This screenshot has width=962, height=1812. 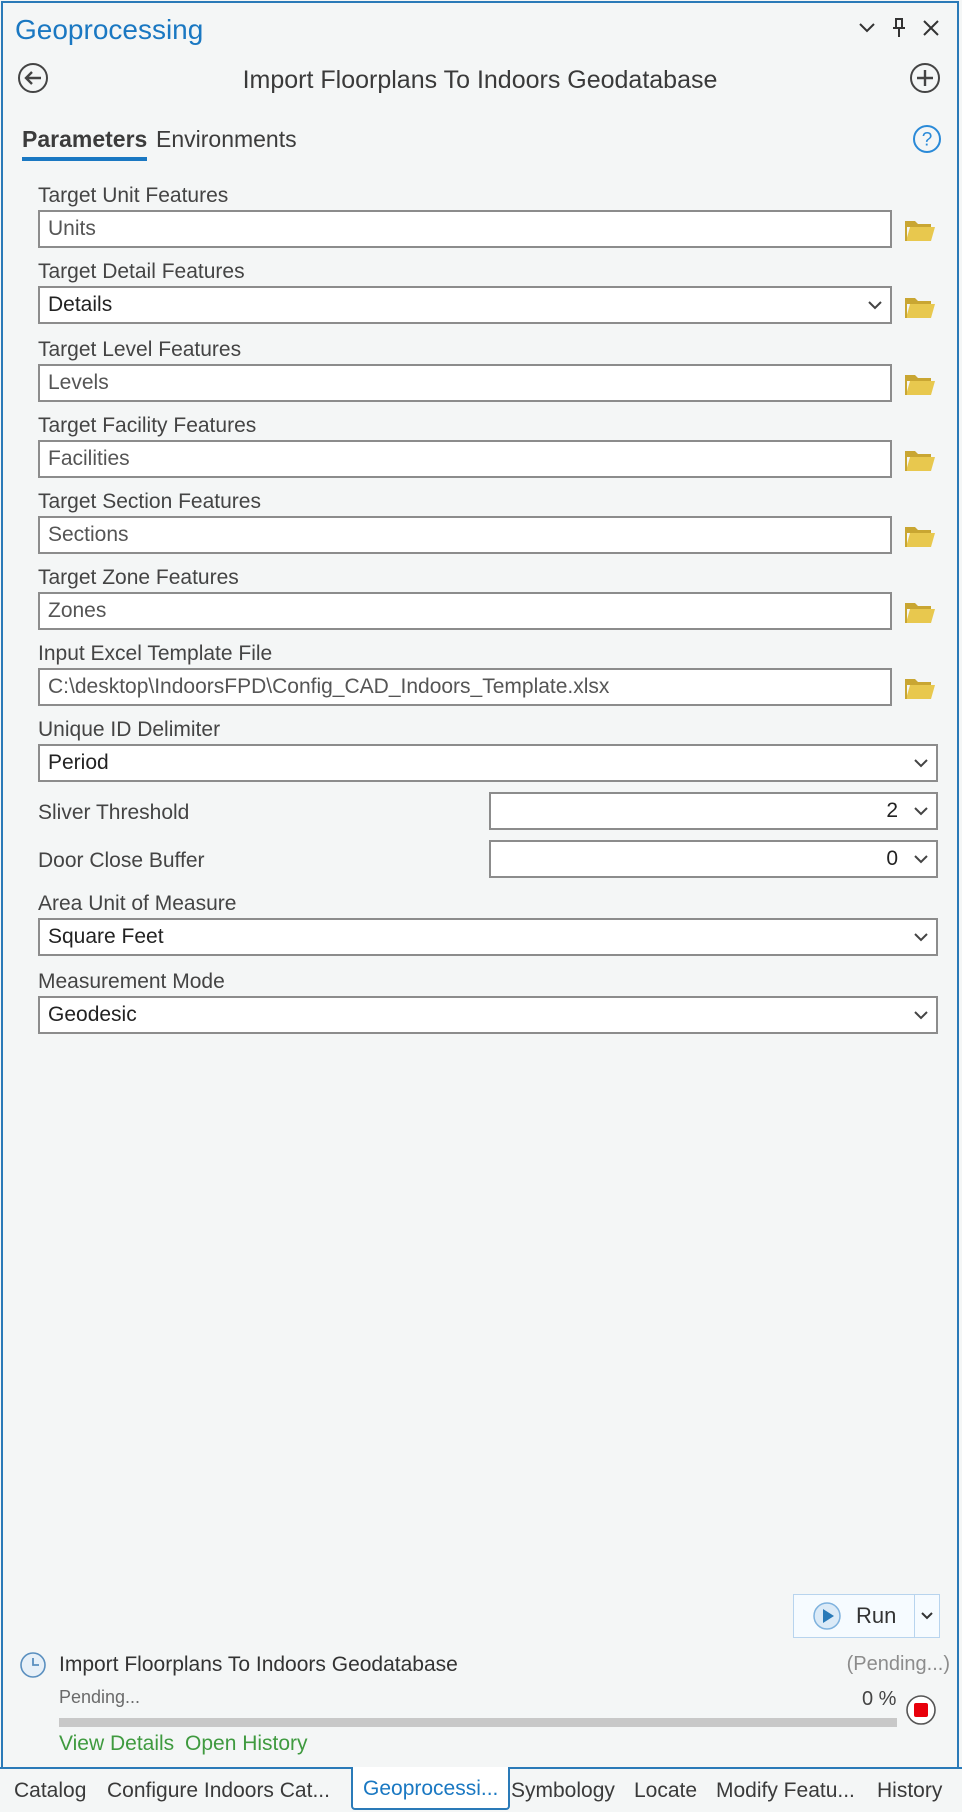 What do you see at coordinates (246, 1744) in the screenshot?
I see `open-history-link: Open History` at bounding box center [246, 1744].